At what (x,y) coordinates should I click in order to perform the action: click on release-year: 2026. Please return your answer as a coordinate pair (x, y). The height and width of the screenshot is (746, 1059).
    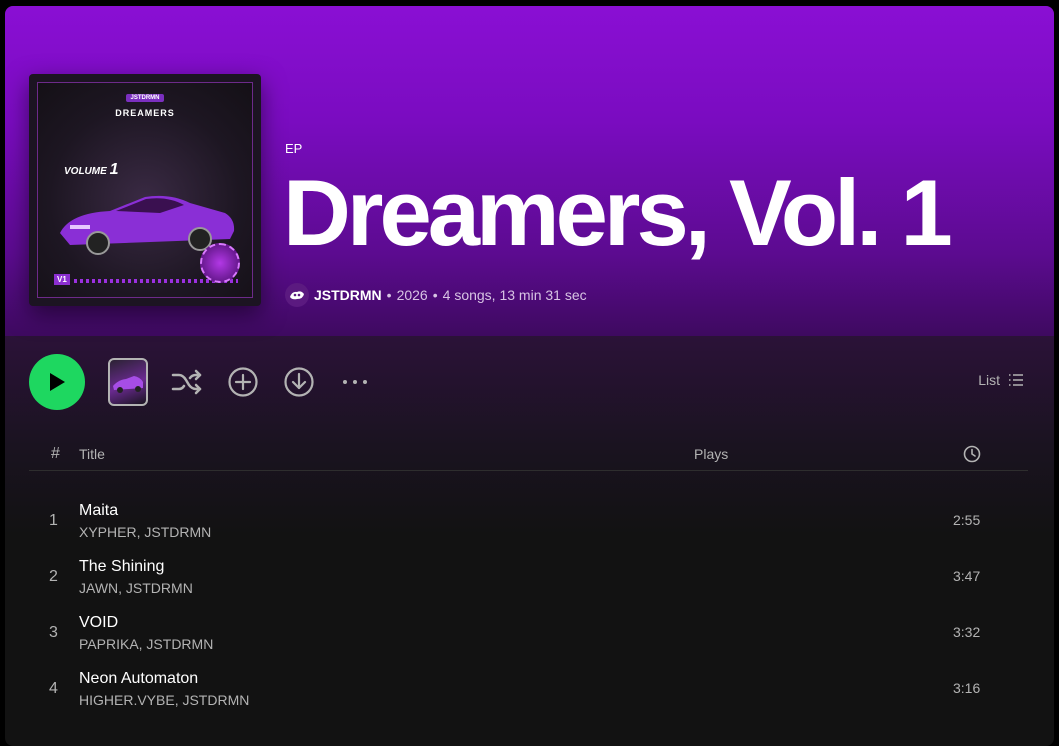
    Looking at the image, I should click on (412, 295).